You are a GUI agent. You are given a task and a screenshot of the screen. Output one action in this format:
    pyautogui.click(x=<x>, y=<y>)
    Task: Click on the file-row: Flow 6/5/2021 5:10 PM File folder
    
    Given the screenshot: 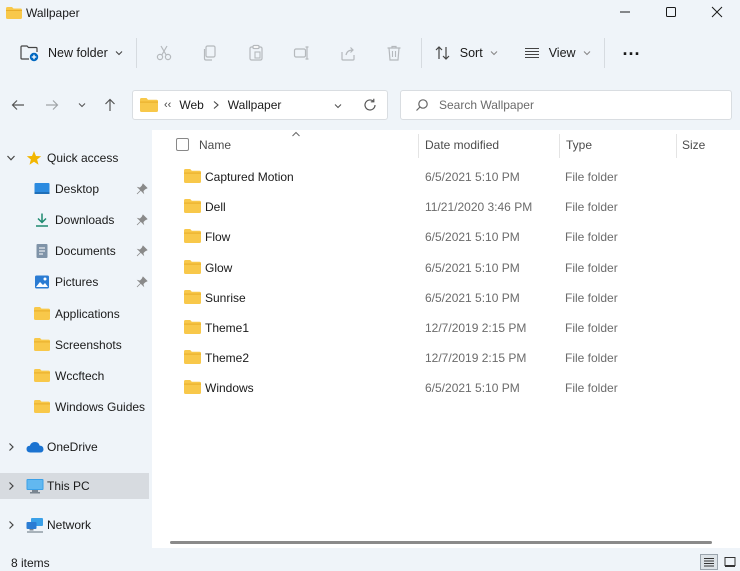 What is the action you would take?
    pyautogui.click(x=446, y=236)
    